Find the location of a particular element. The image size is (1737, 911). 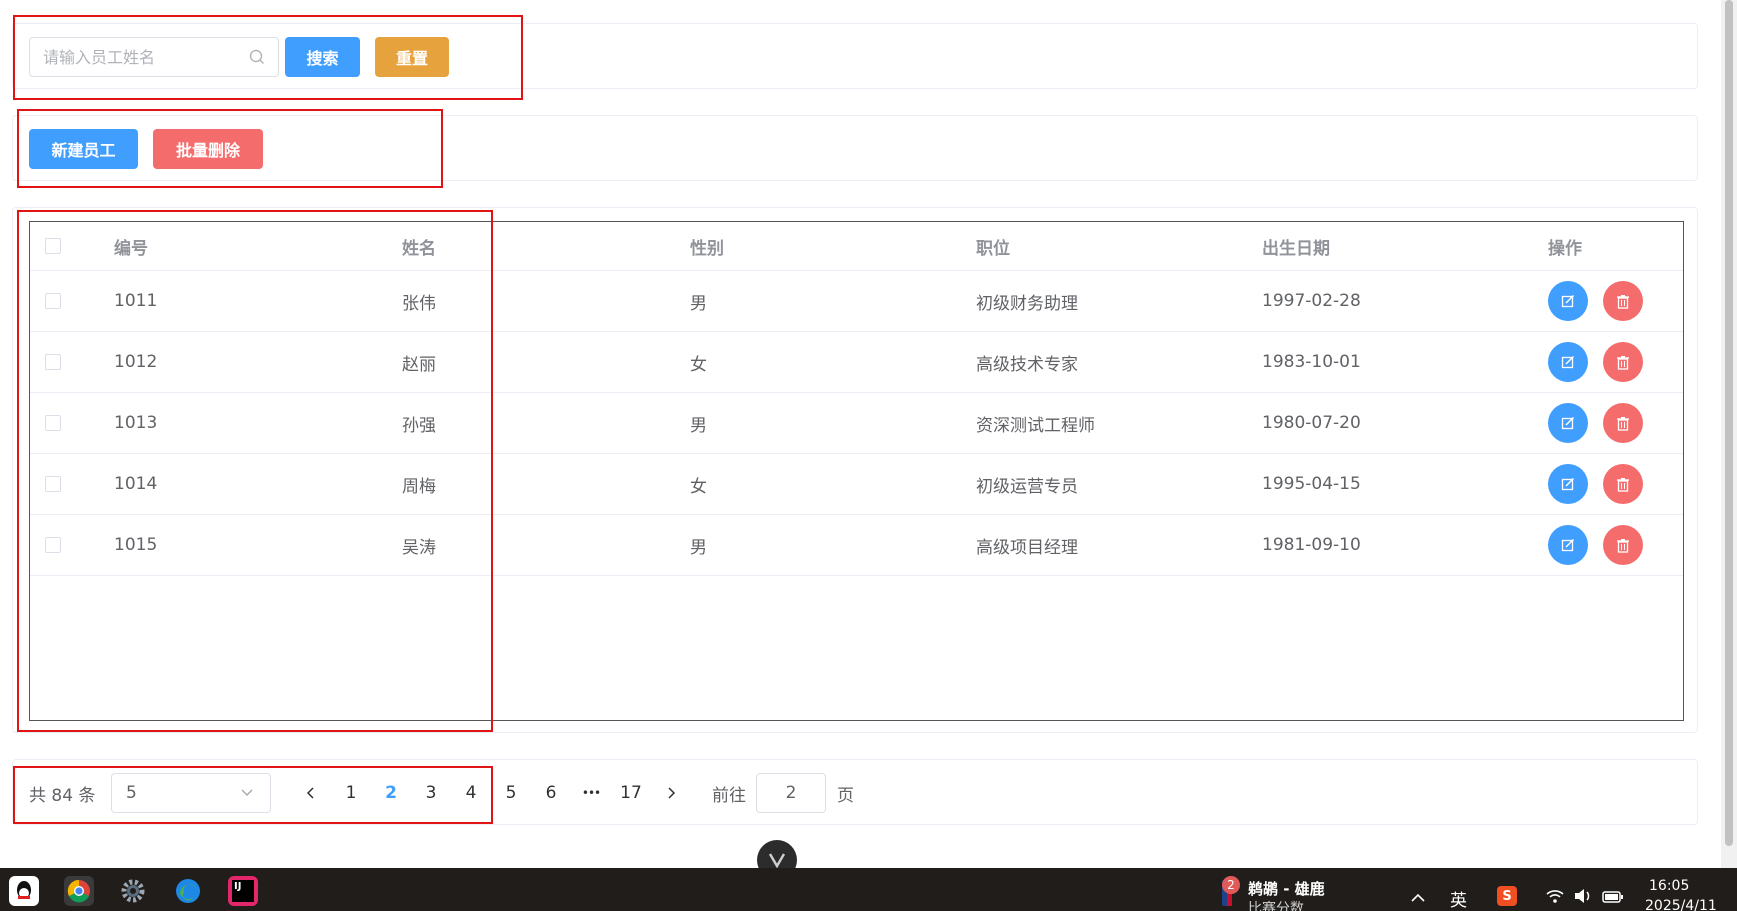

cell-birth-date: 1983-10-01 is located at coordinates (1311, 362).